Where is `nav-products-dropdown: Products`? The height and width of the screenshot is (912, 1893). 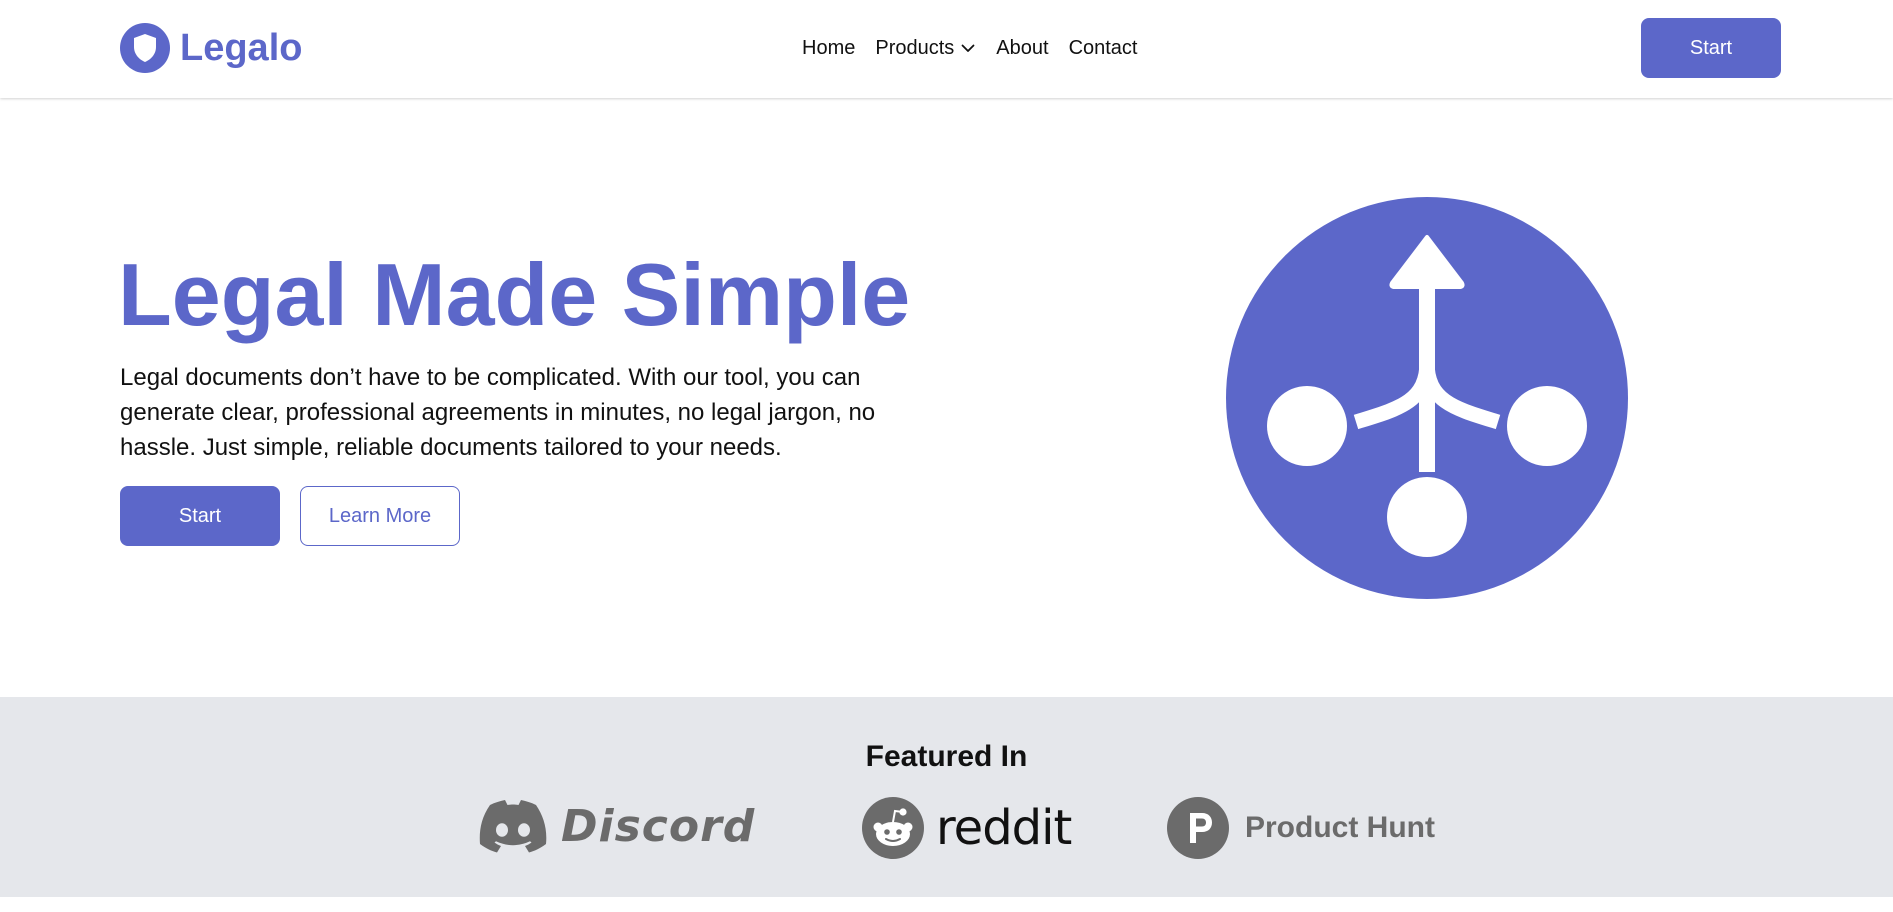
nav-products-dropdown: Products is located at coordinates (925, 48).